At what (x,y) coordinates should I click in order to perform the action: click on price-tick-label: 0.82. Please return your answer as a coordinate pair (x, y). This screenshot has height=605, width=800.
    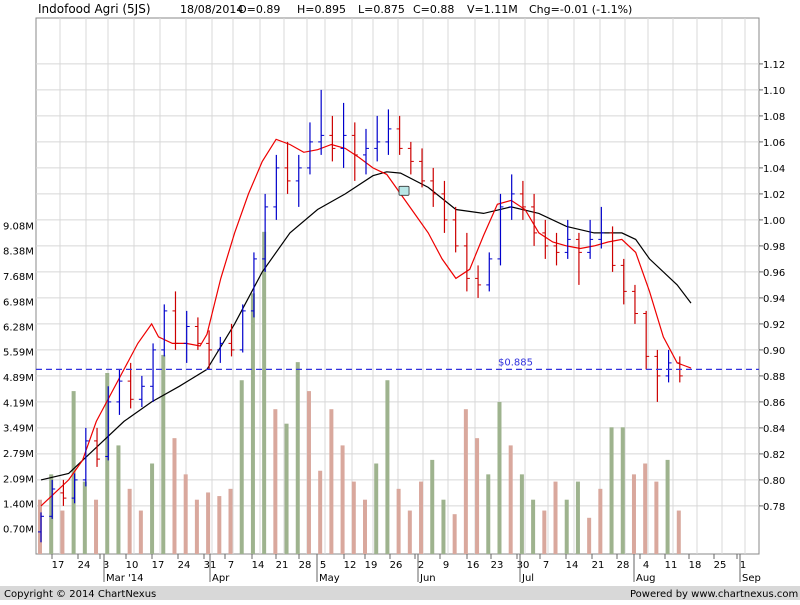
    Looking at the image, I should click on (774, 455).